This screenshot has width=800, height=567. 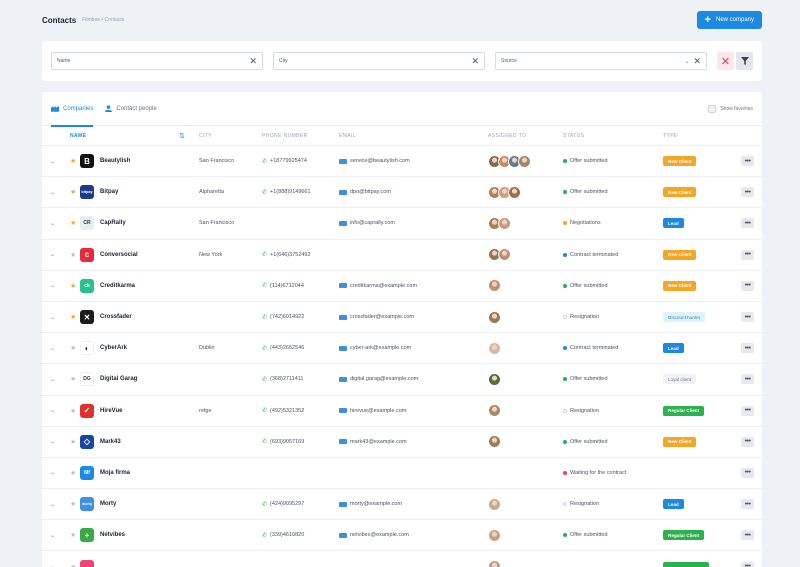 What do you see at coordinates (253, 61) in the screenshot?
I see `clear-name-icon: ✕` at bounding box center [253, 61].